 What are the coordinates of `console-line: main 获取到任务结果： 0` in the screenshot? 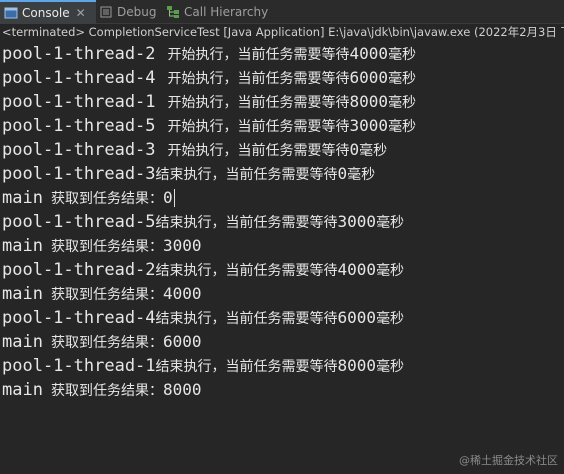 It's located at (282, 198).